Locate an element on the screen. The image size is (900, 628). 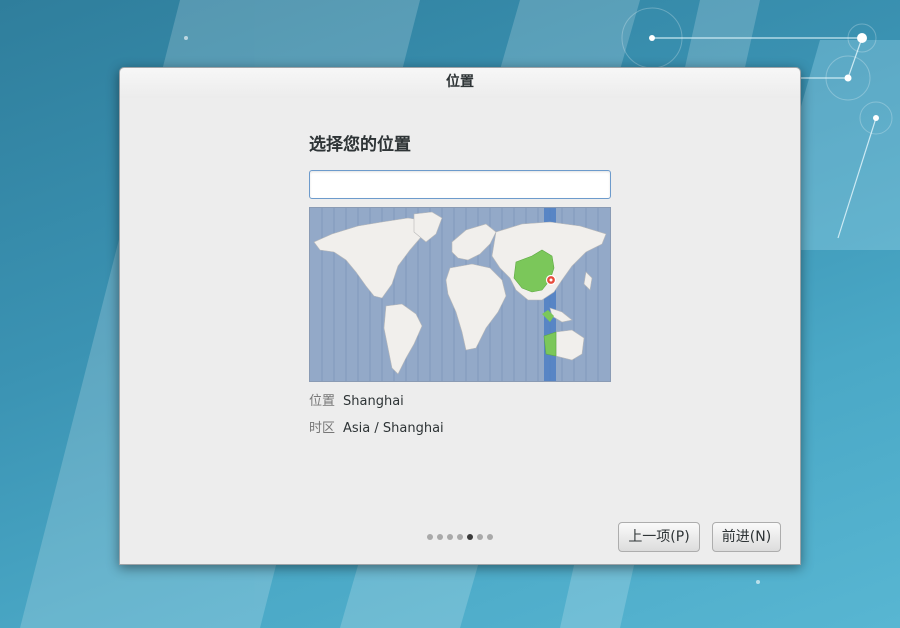
world-map-svg is located at coordinates (460, 294).